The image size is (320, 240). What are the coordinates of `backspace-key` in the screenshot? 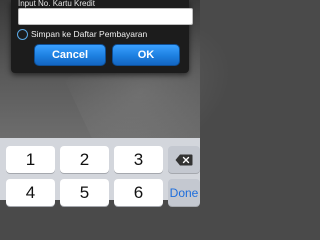 It's located at (184, 159).